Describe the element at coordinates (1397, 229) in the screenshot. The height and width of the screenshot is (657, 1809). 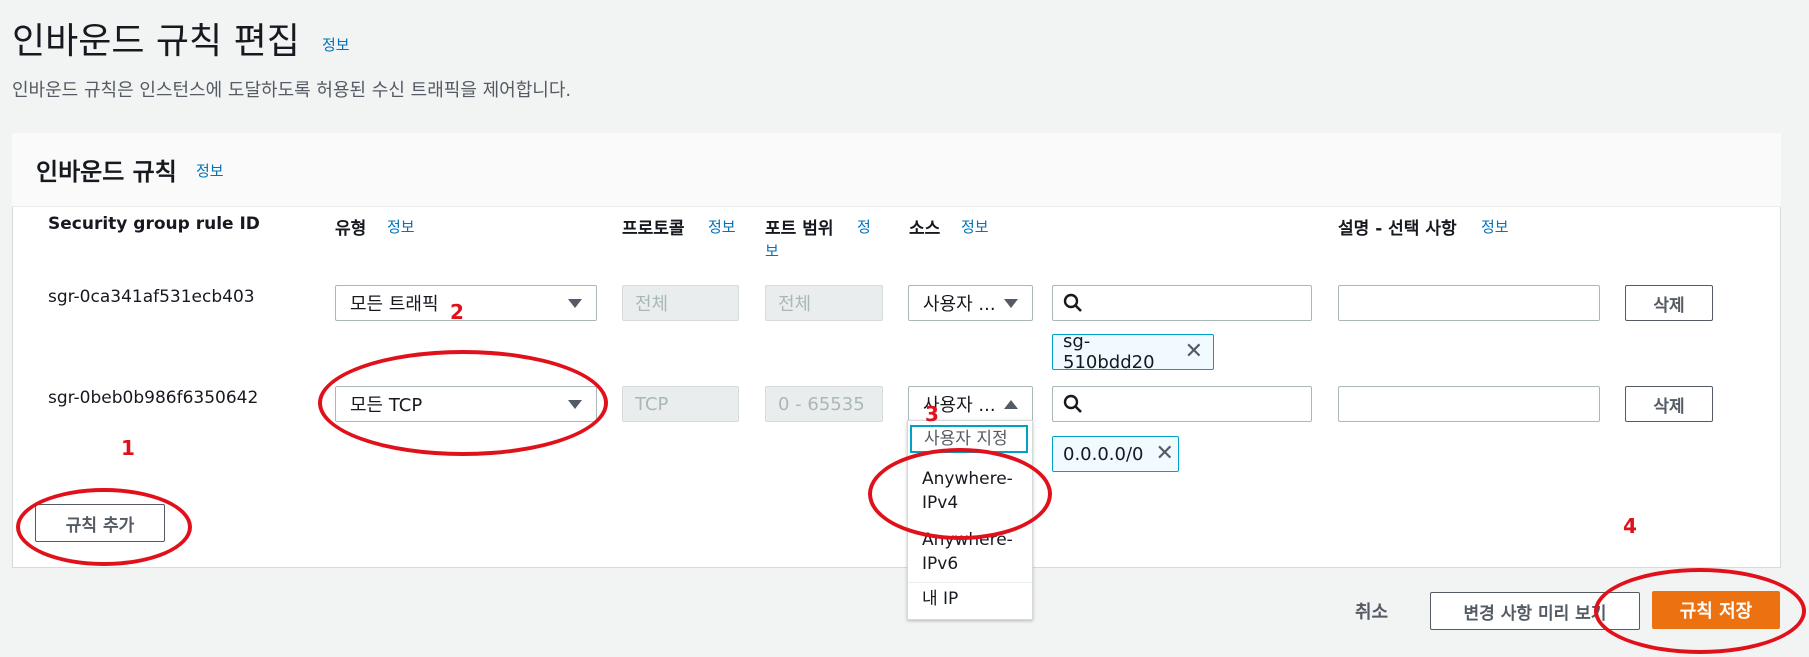
I see `column-header-description: 설명 - 선택 사항` at that location.